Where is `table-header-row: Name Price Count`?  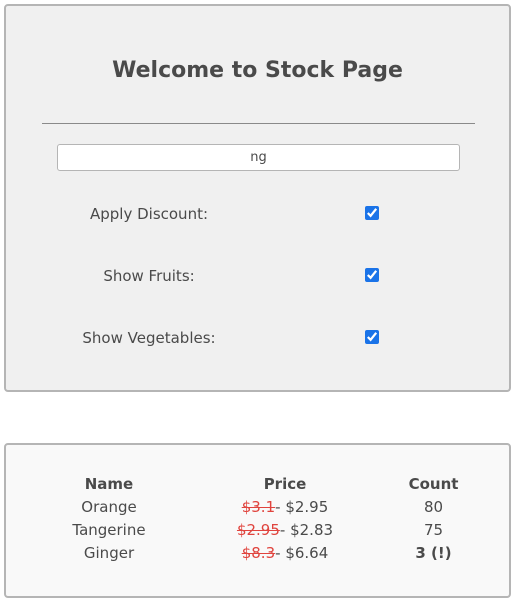 table-header-row: Name Price Count is located at coordinates (257, 484).